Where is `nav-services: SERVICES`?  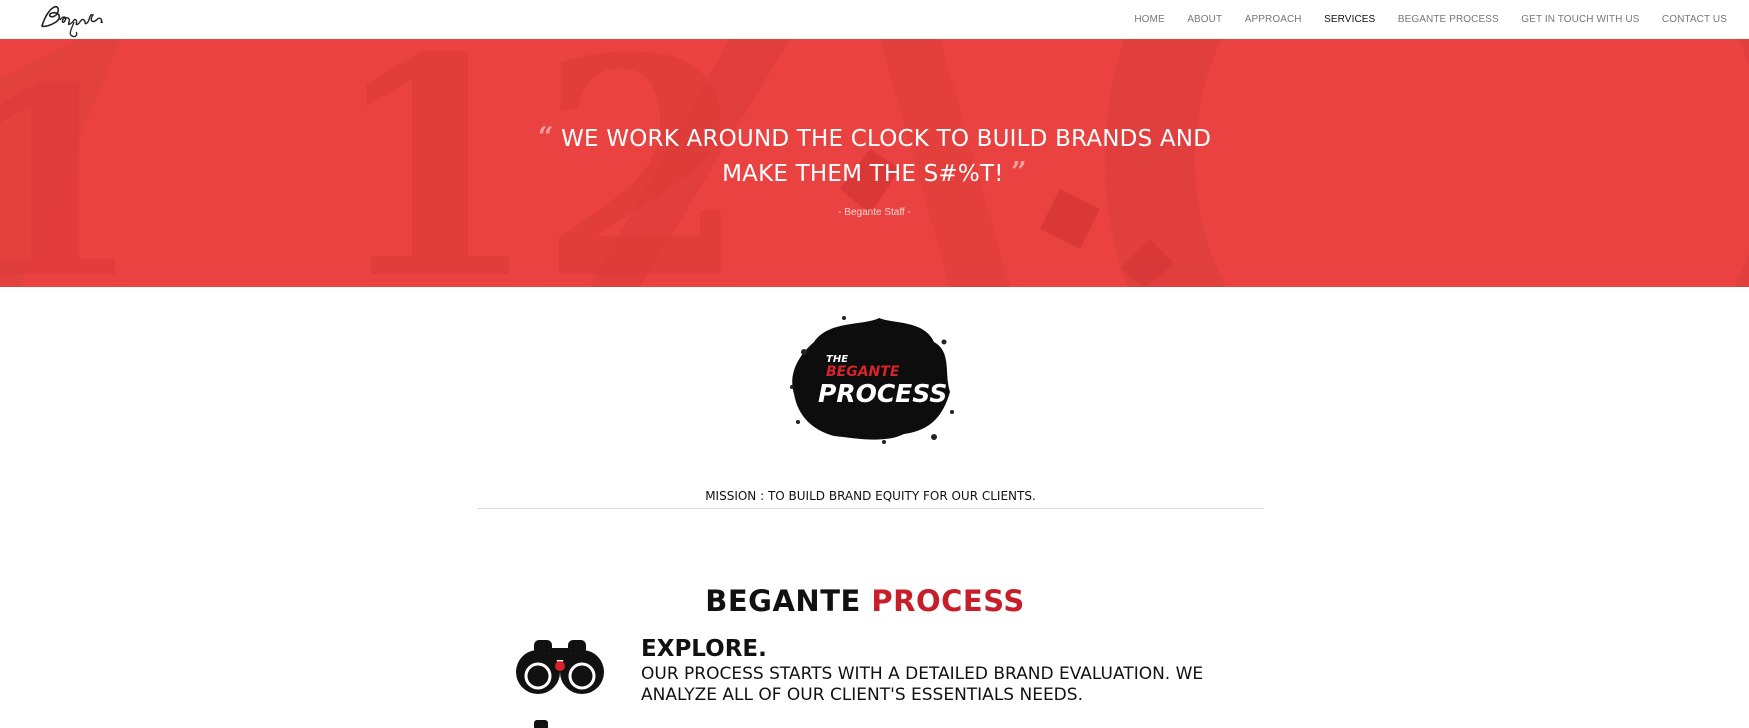
nav-services: SERVICES is located at coordinates (1349, 19).